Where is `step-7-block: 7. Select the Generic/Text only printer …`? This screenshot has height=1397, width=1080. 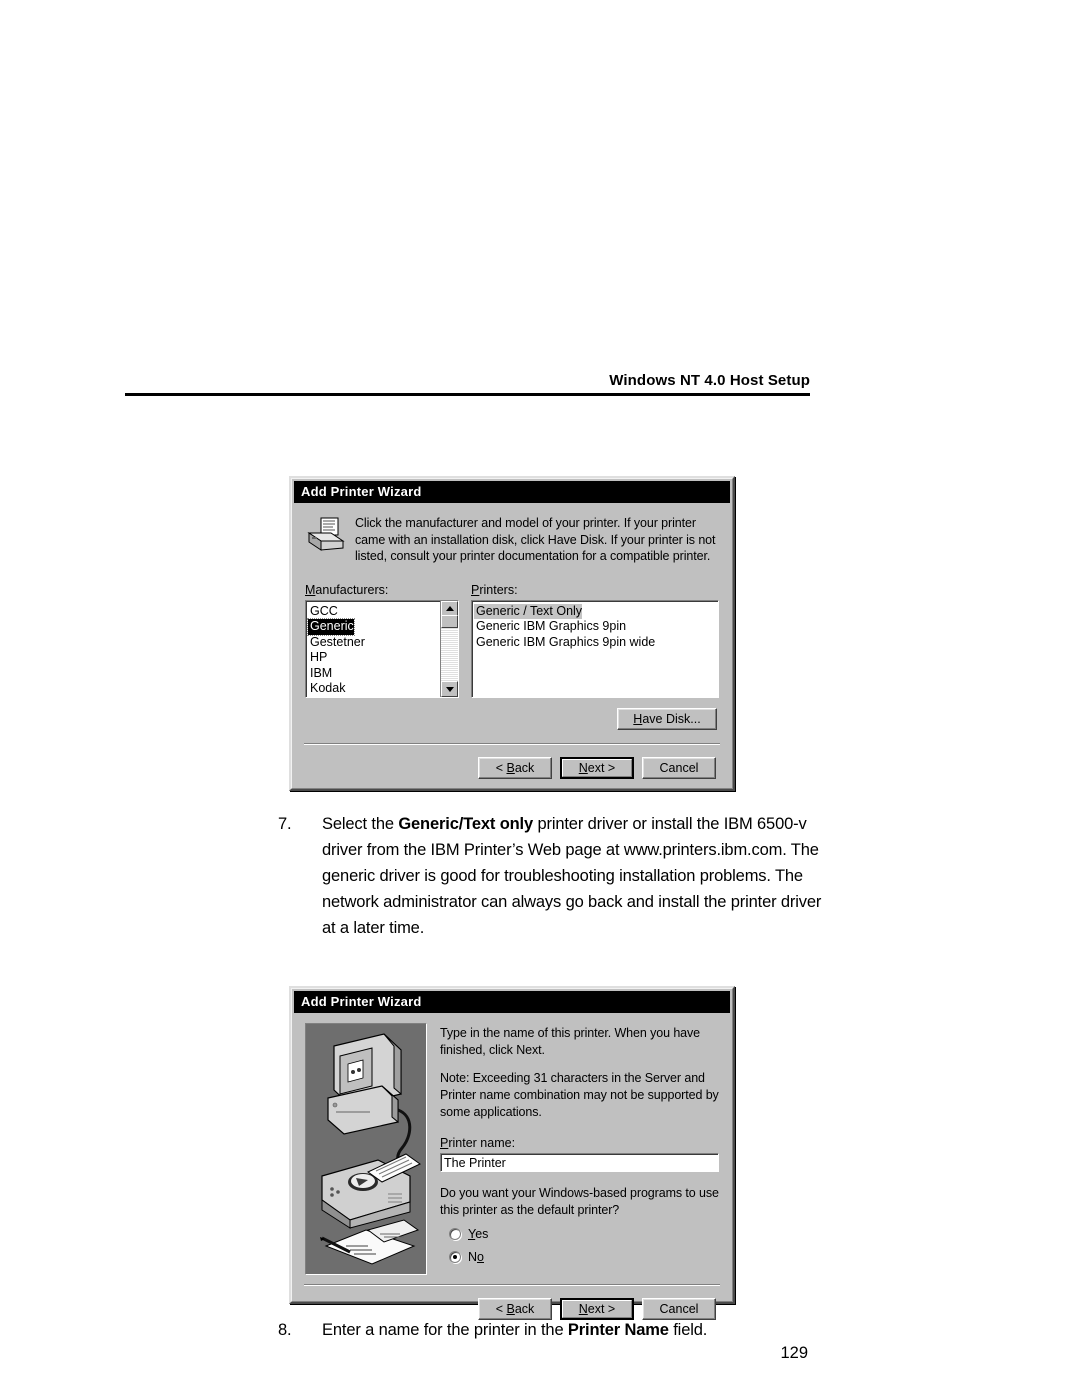
step-7-block: 7. Select the Generic/Text only printer … is located at coordinates (550, 876).